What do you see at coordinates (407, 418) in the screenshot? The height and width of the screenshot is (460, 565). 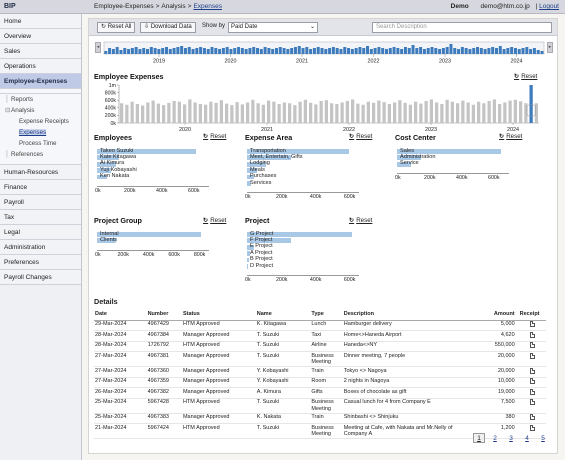 I see `description-cell: Shinbashi <> Shinjuku` at bounding box center [407, 418].